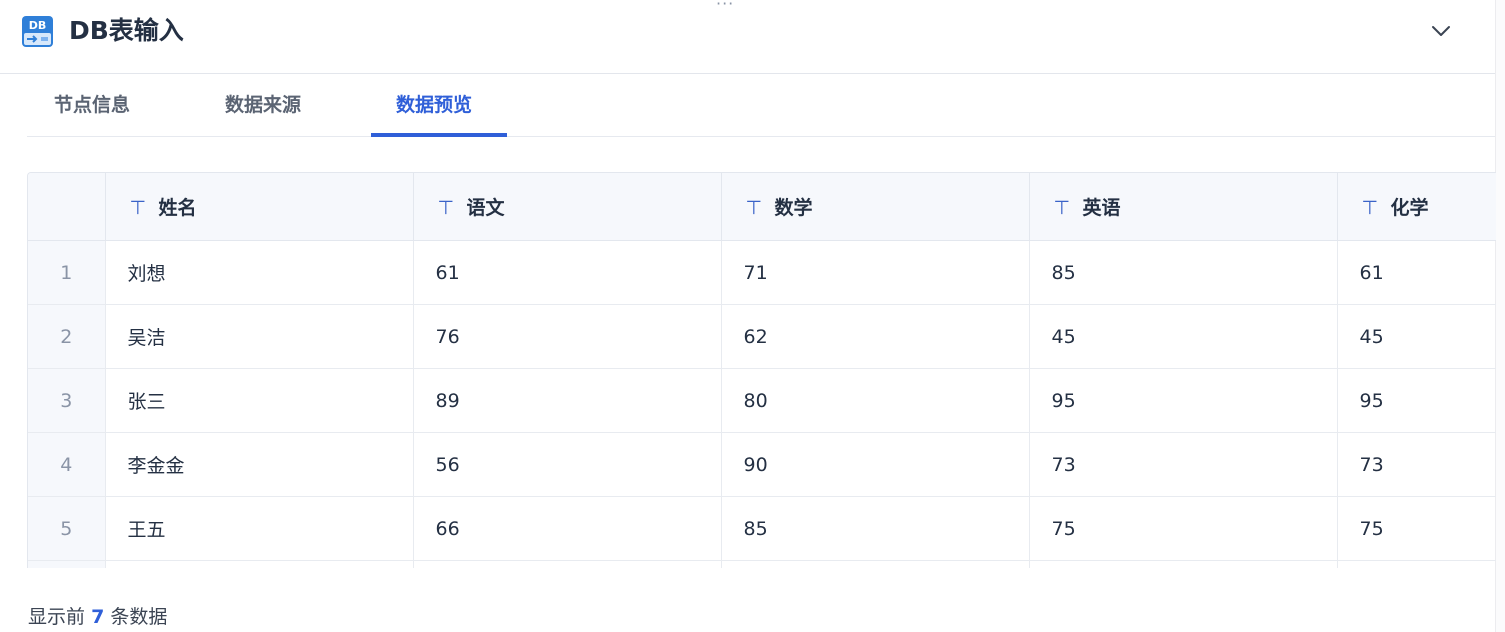  What do you see at coordinates (139, 617) in the screenshot?
I see `summary-suffix: 条数据` at bounding box center [139, 617].